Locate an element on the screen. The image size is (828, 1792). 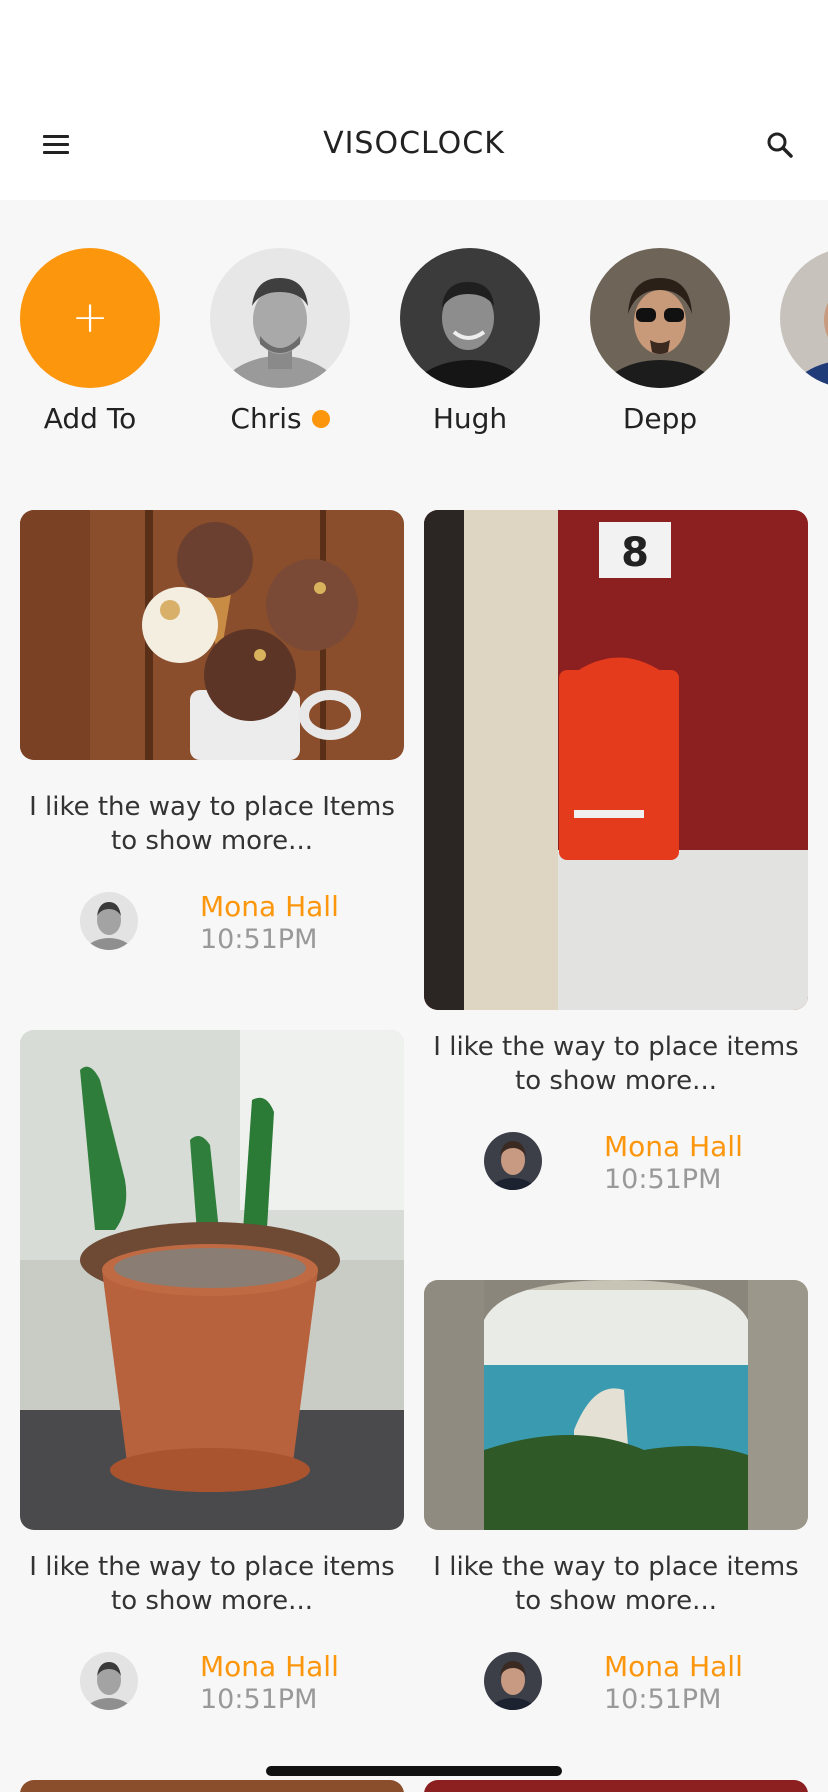
story-label: Add To is located at coordinates (90, 418).